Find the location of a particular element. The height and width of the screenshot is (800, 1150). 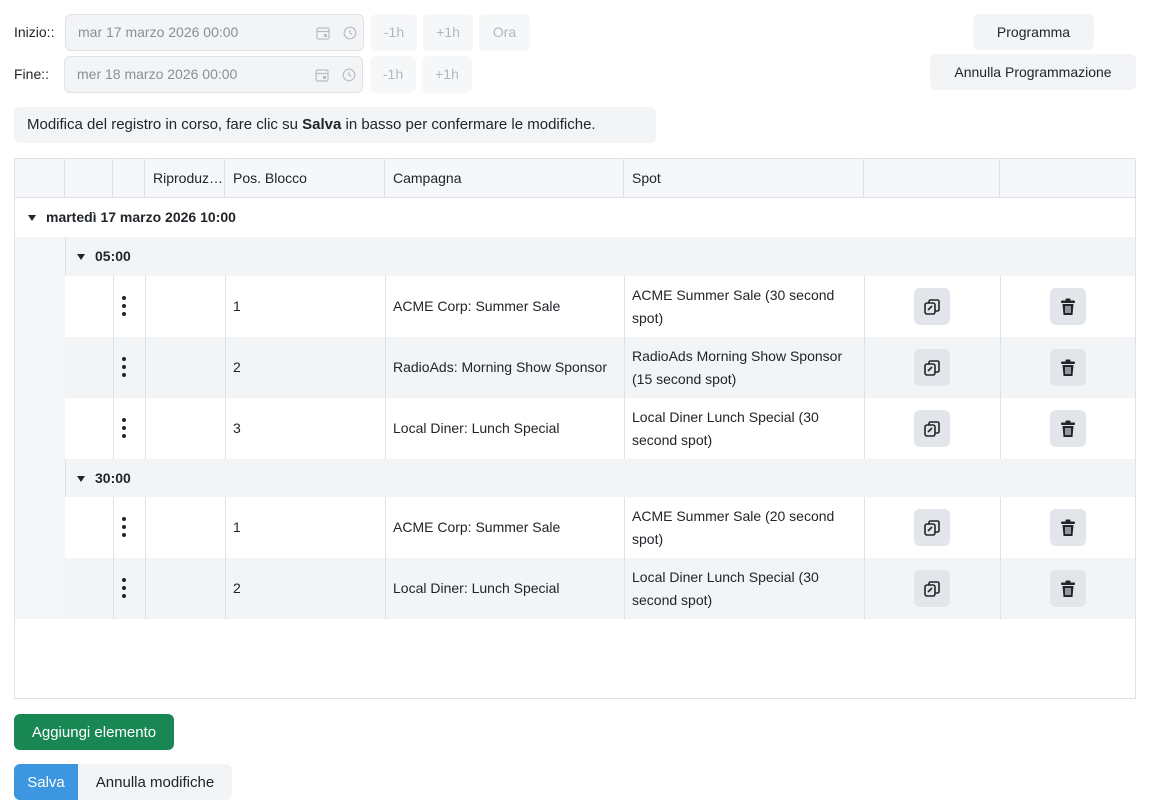

end-datetime-value: mer 18 marzo 2026 00:00 is located at coordinates (157, 74).